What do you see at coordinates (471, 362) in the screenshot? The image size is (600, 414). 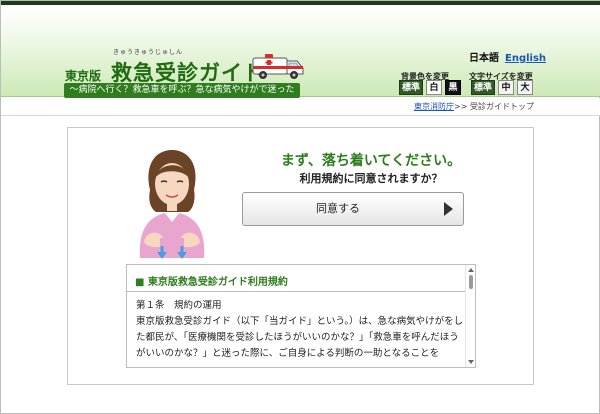 I see `scroll-down-arrow-icon` at bounding box center [471, 362].